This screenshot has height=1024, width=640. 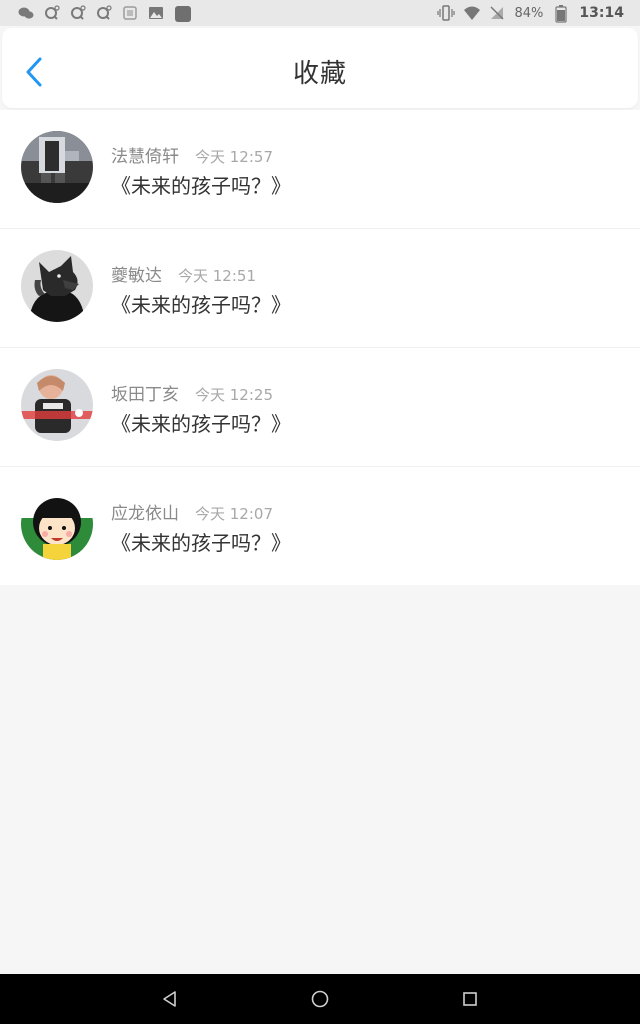 I want to click on triangle-back-icon, so click(x=169, y=999).